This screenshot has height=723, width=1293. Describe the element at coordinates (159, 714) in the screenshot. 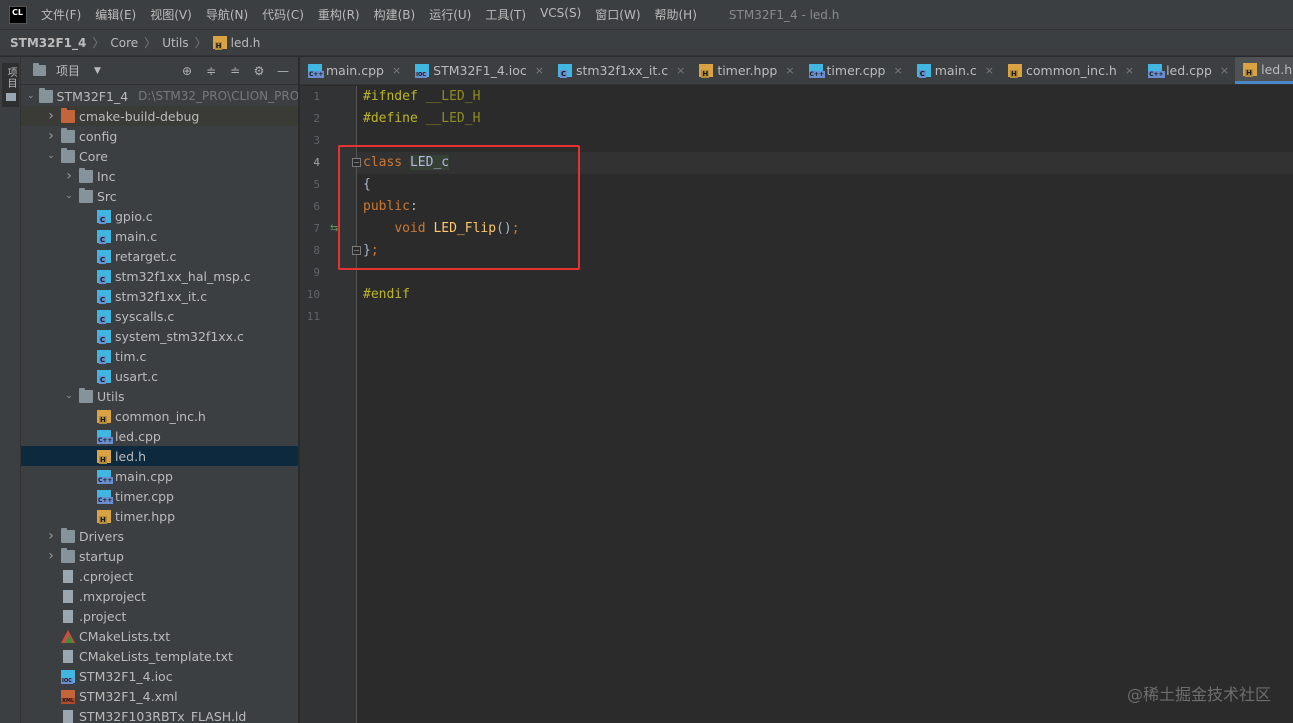

I see `tree-item: ›STM32F103RBTx_FLASH.ld` at that location.